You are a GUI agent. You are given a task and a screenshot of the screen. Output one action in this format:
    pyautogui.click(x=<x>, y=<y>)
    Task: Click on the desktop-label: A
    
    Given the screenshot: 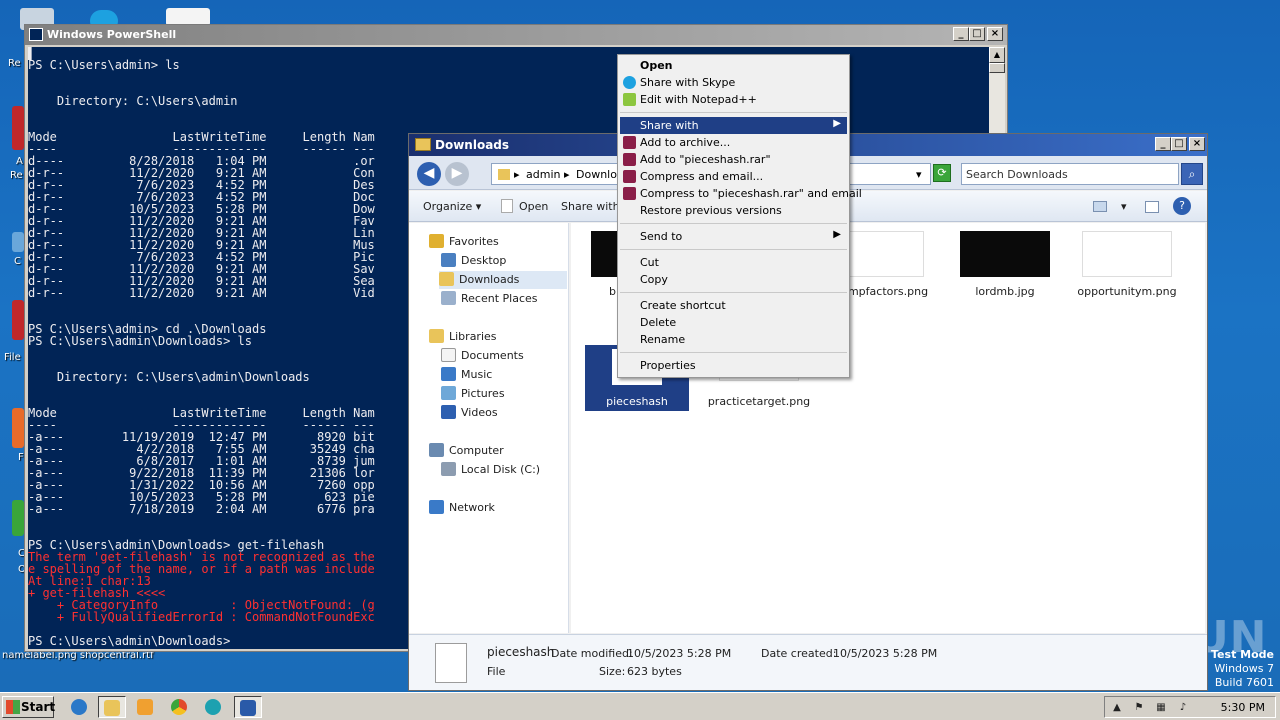 What is the action you would take?
    pyautogui.click(x=19, y=161)
    